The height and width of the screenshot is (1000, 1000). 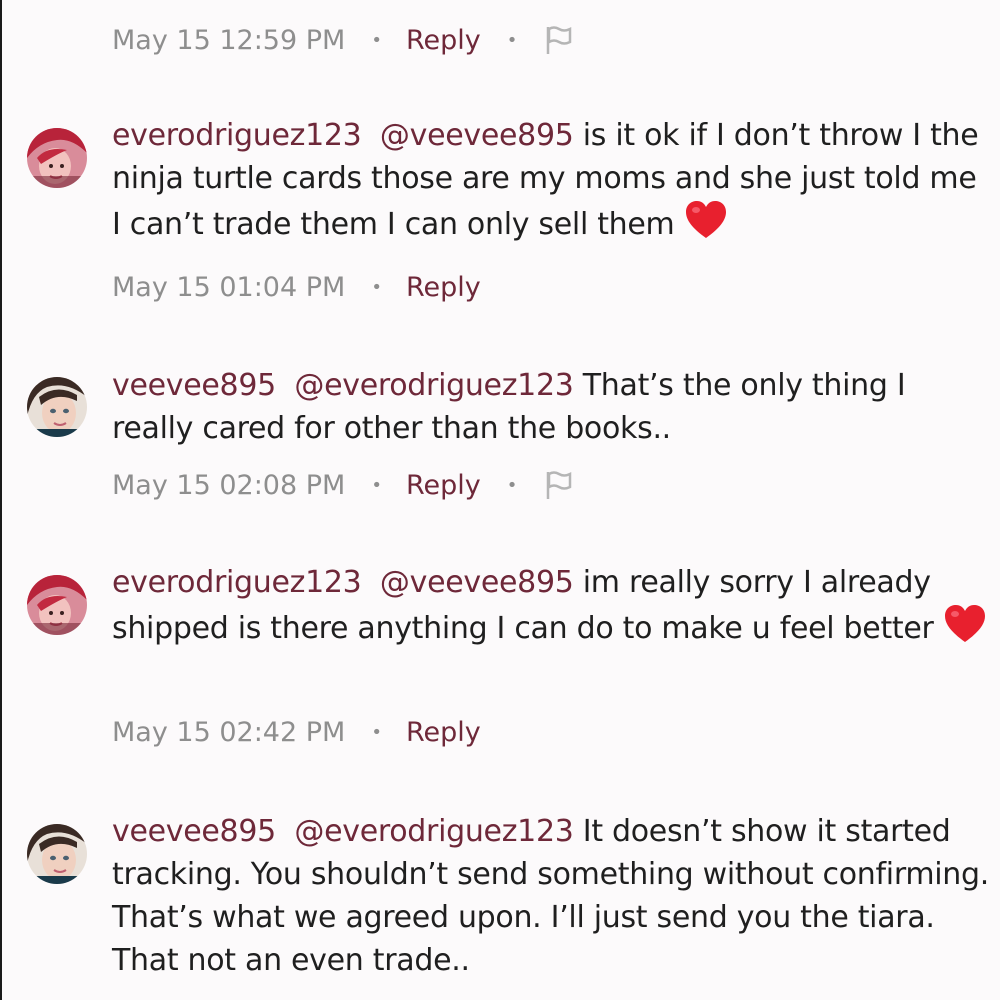 I want to click on comment-meta-row: May 15 02:42 PM • Reply, so click(x=296, y=732).